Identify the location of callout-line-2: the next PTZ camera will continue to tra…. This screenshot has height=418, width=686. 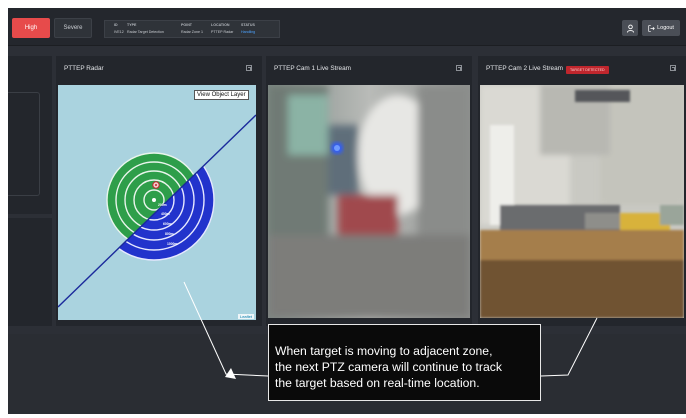
(388, 367).